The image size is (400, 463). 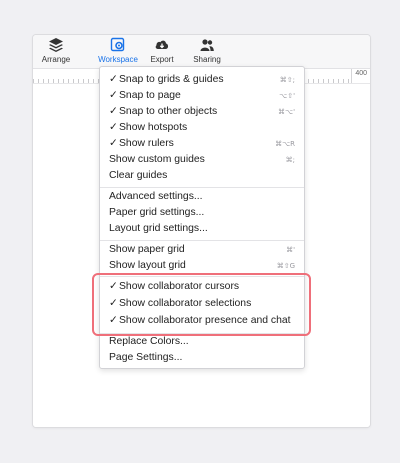 I want to click on toolbar-workspace-label: Workspace, so click(x=118, y=59).